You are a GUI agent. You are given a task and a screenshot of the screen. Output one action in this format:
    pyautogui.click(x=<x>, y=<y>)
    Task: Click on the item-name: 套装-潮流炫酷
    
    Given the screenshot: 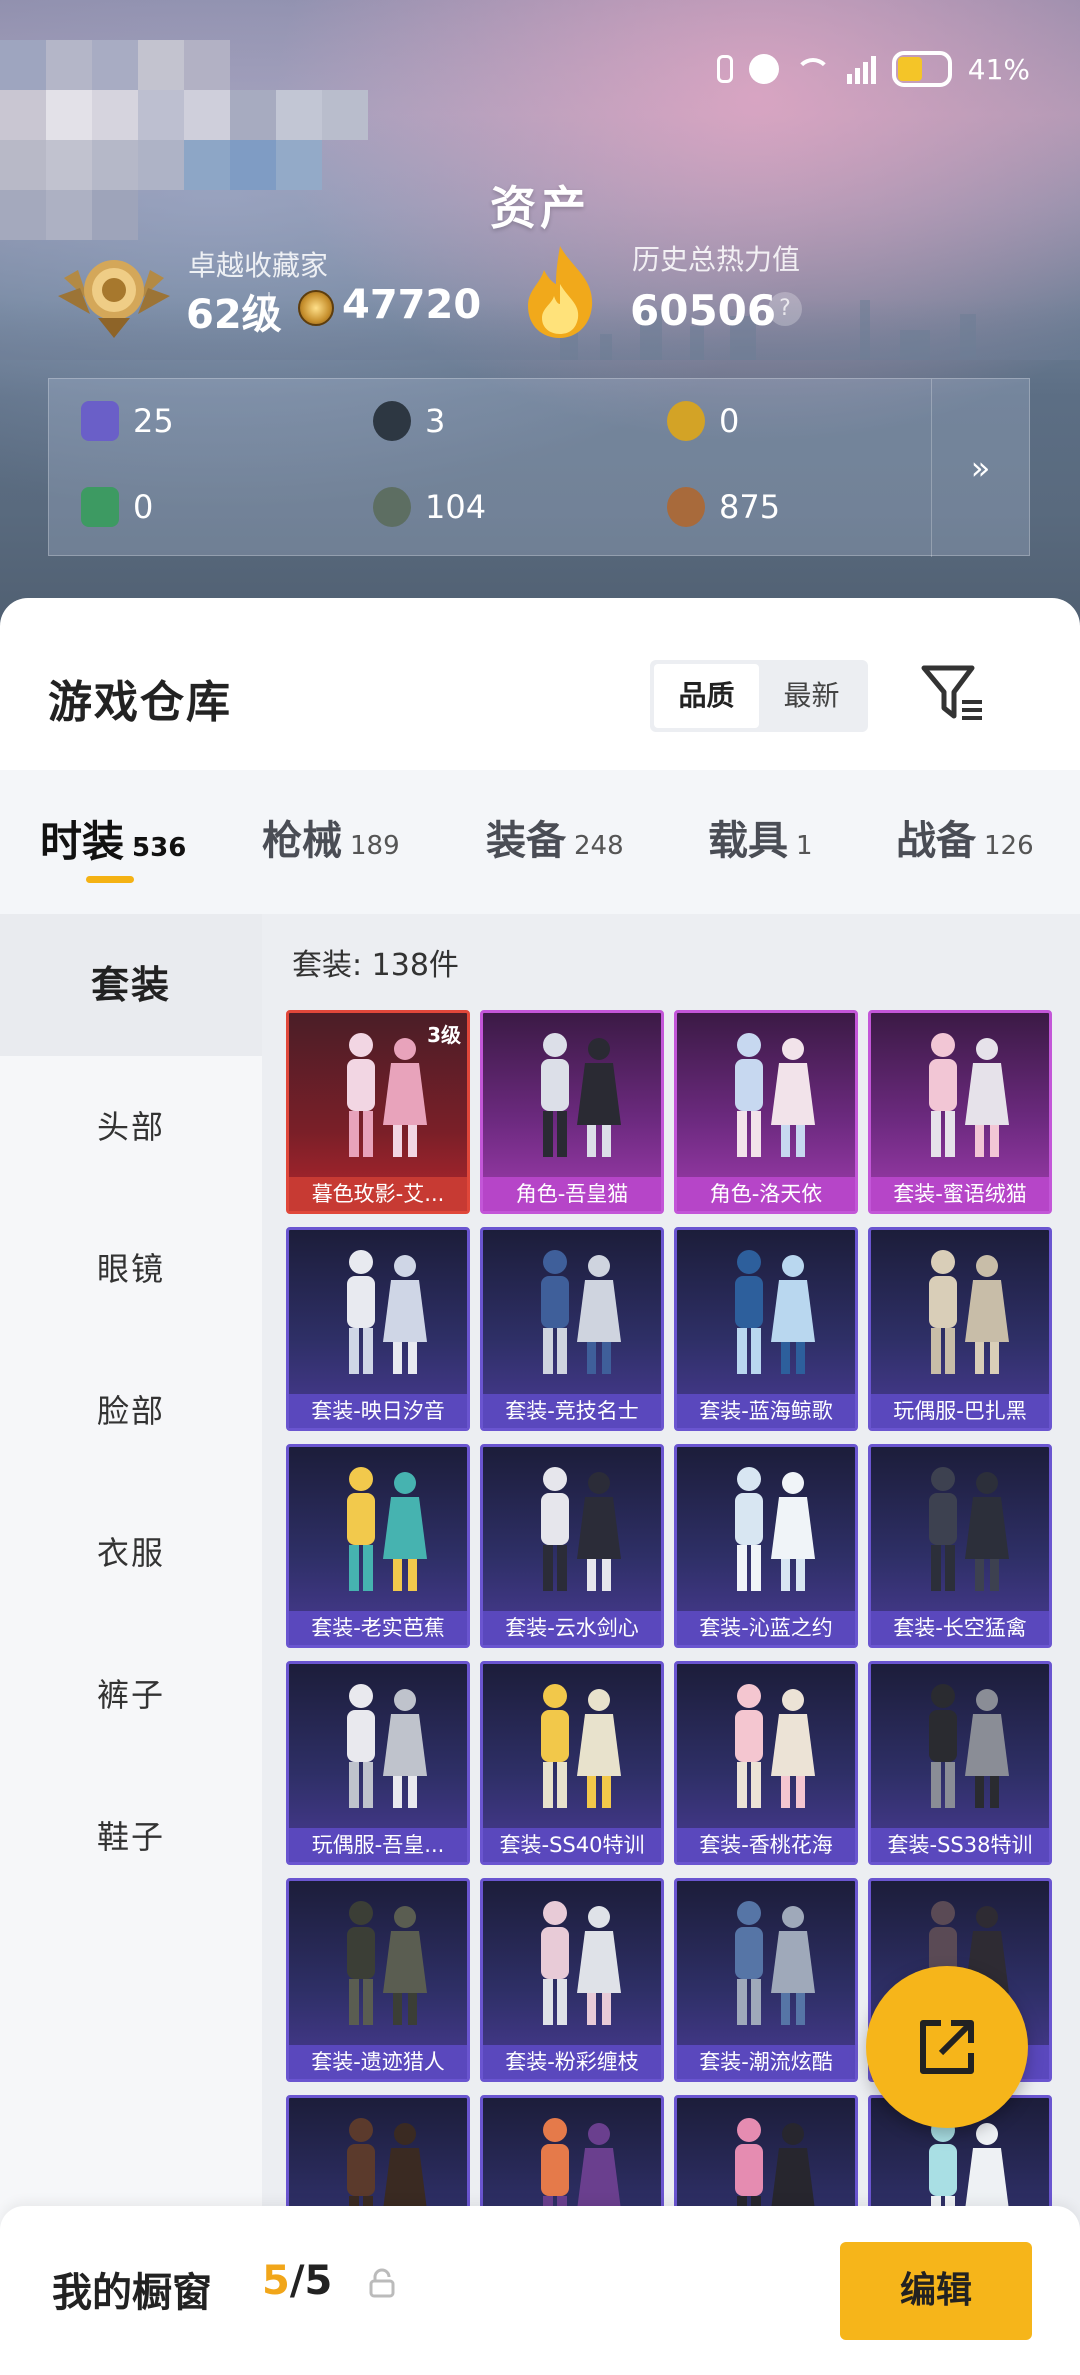 What is the action you would take?
    pyautogui.click(x=766, y=2062)
    